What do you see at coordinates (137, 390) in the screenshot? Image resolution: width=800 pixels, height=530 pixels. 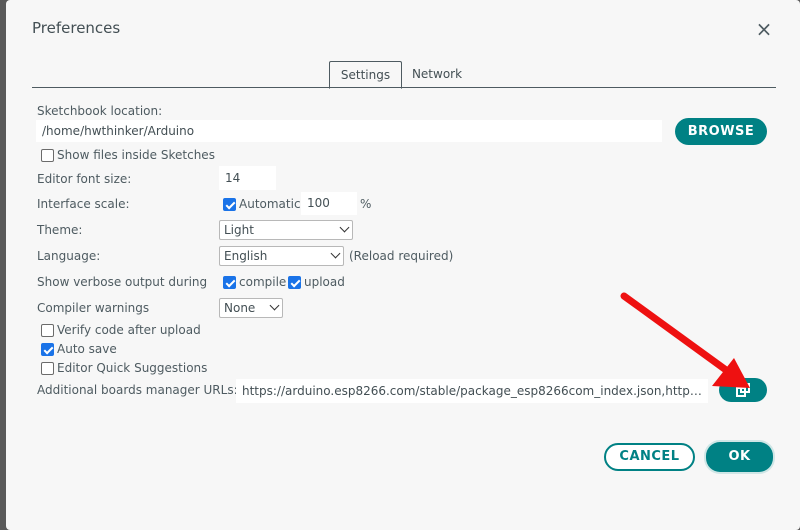 I see `boards-urls-label: Additional boards manager URLs:` at bounding box center [137, 390].